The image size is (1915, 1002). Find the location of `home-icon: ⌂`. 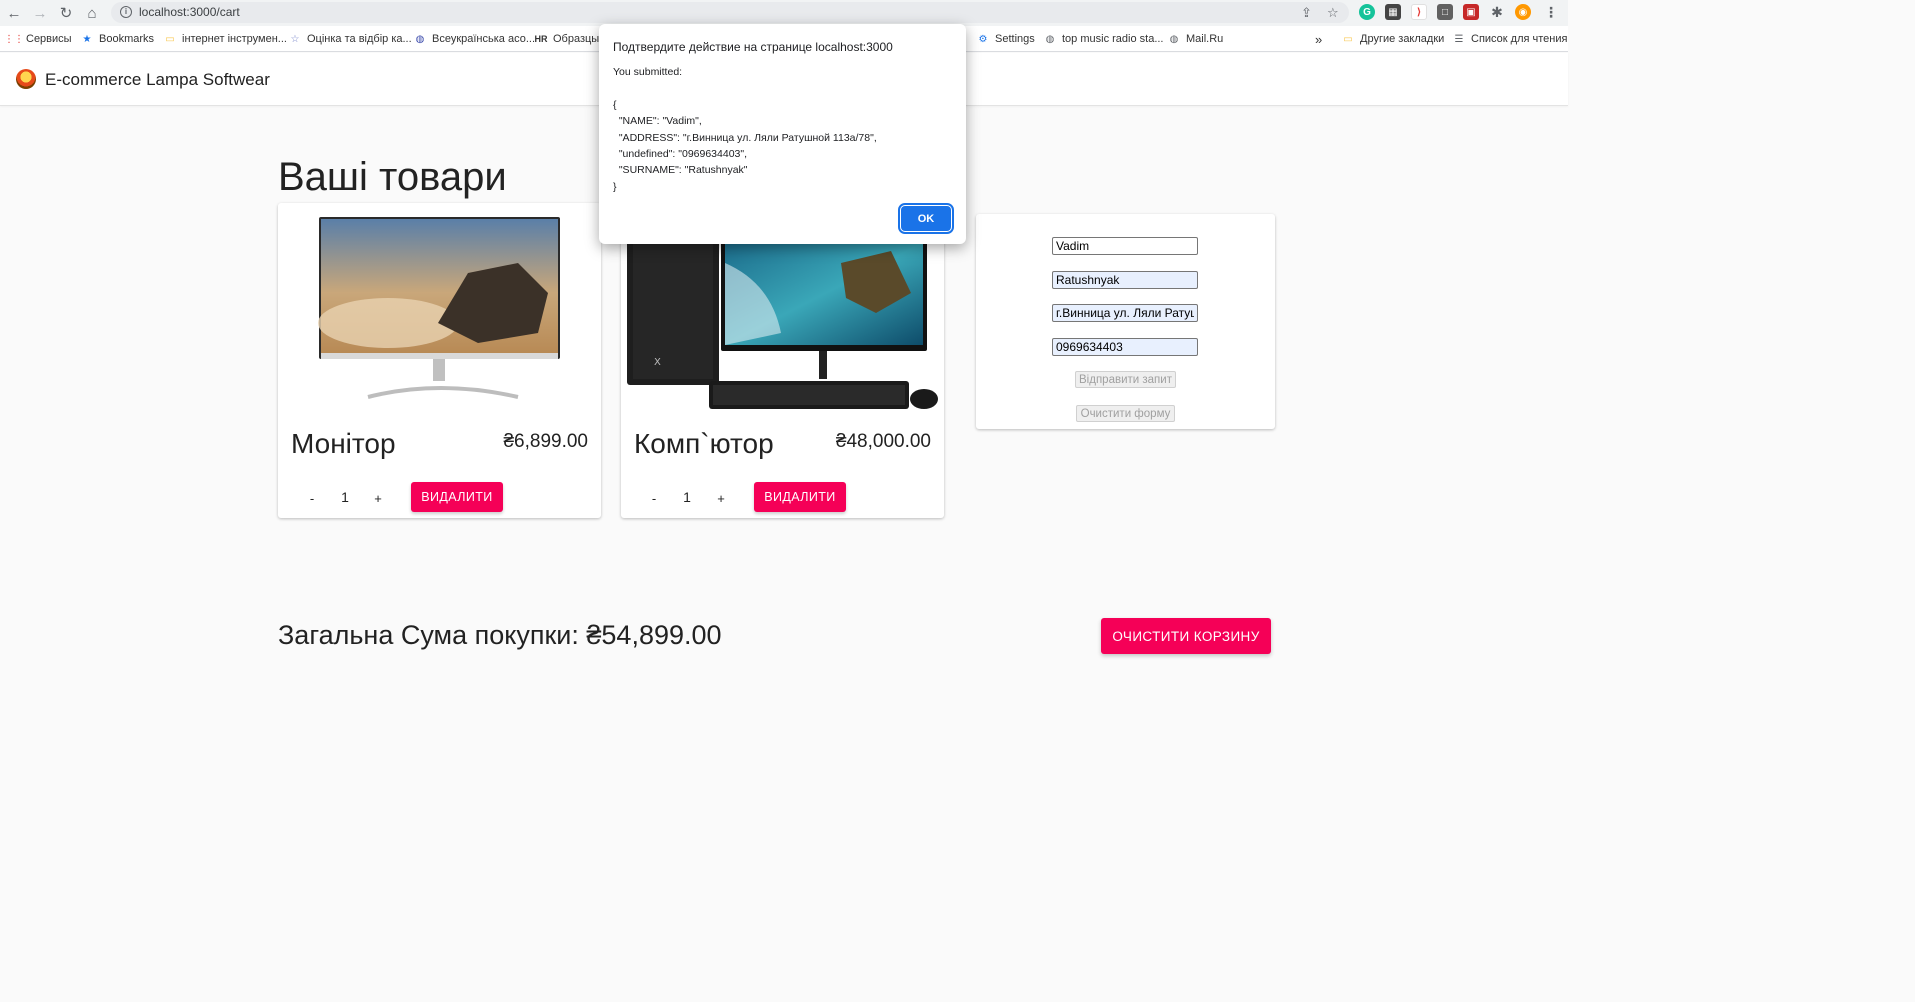

home-icon: ⌂ is located at coordinates (92, 13).